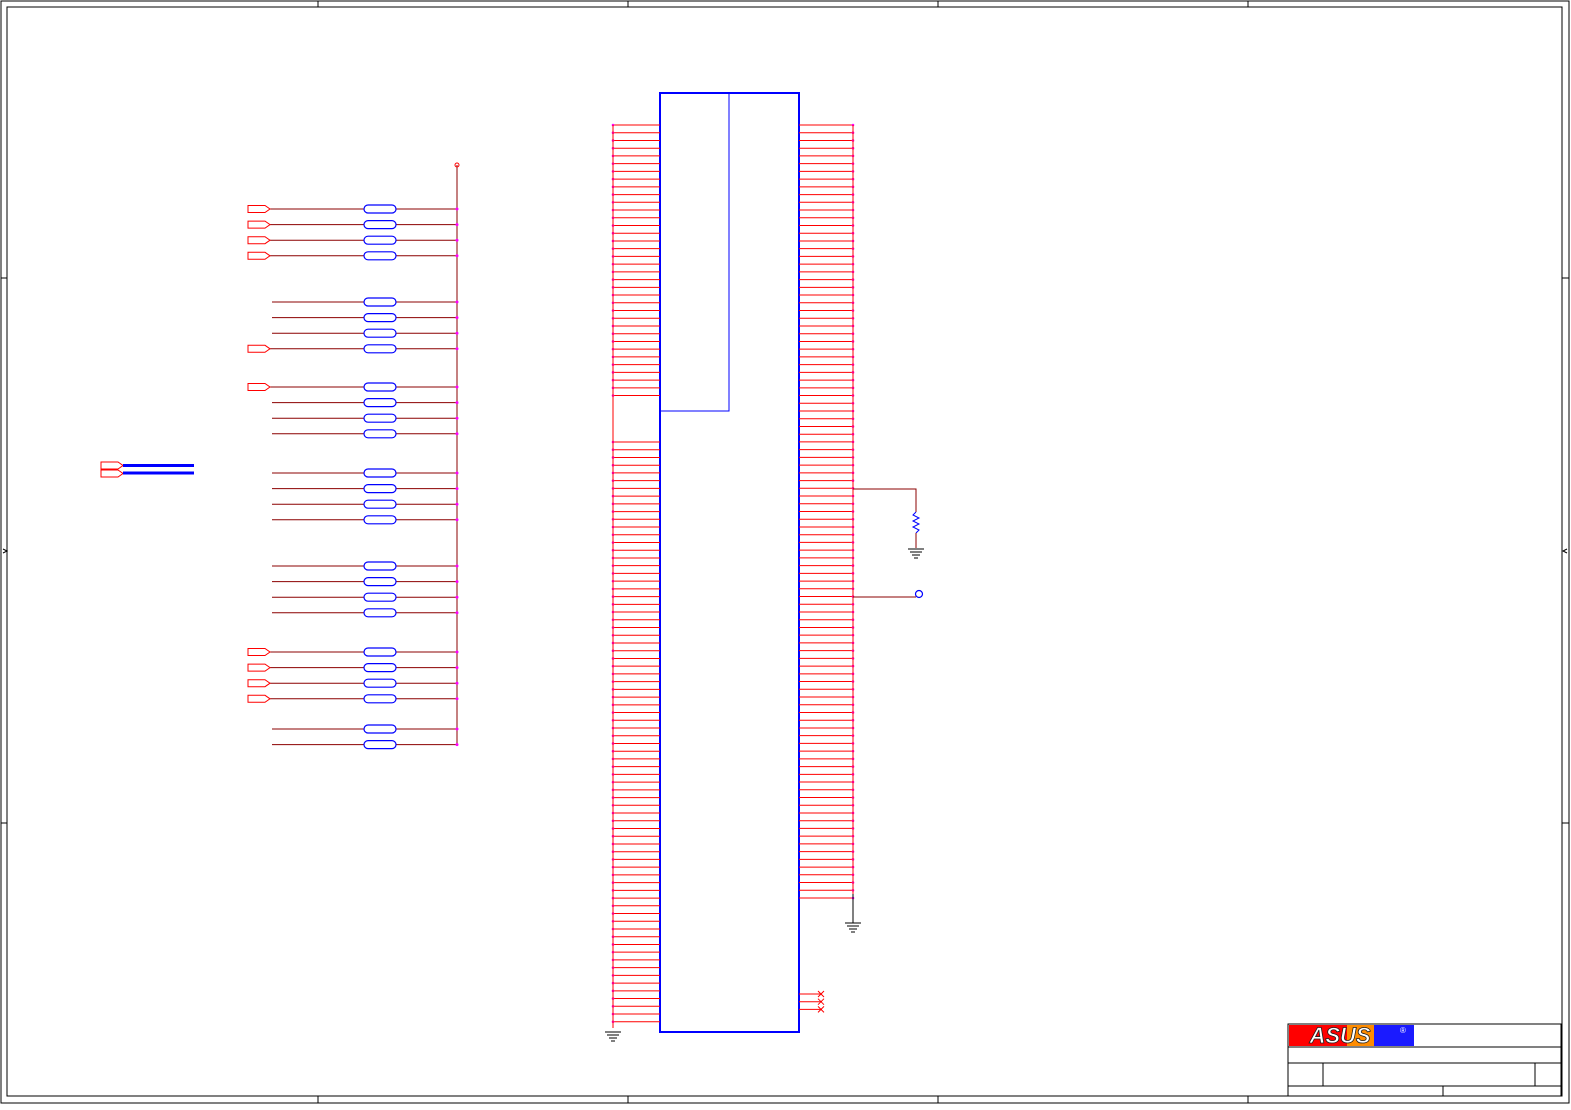 This screenshot has height=1110, width=1571. I want to click on series-resistor-network, so click(353, 456).